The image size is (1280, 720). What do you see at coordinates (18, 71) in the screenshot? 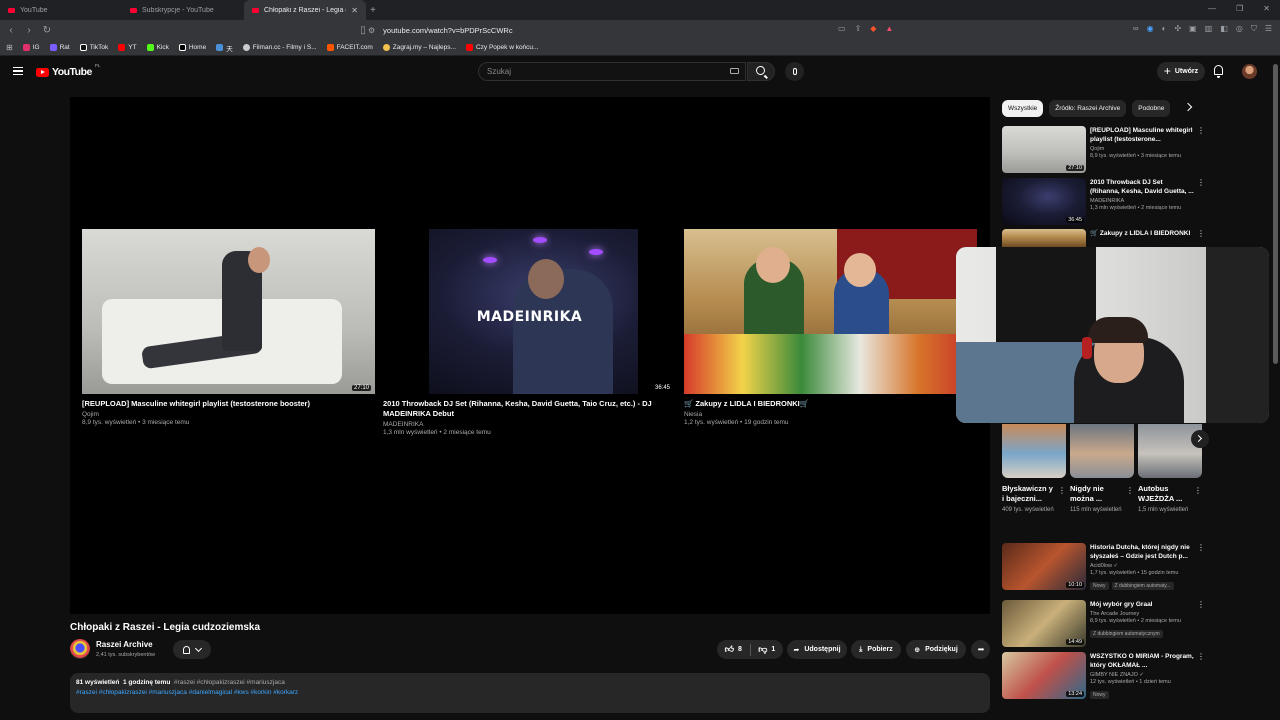
I see `hamburger-menu-icon` at bounding box center [18, 71].